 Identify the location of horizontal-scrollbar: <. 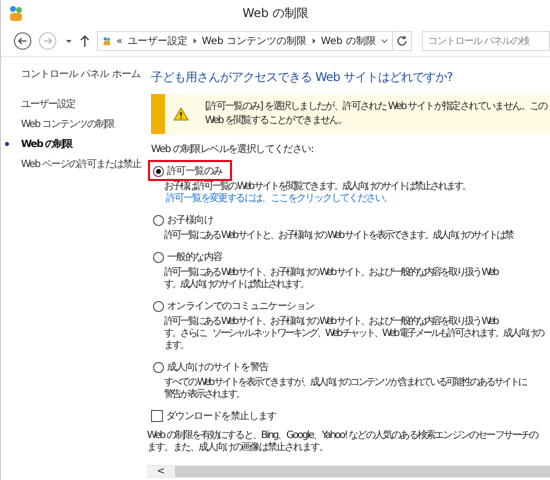
(348, 471).